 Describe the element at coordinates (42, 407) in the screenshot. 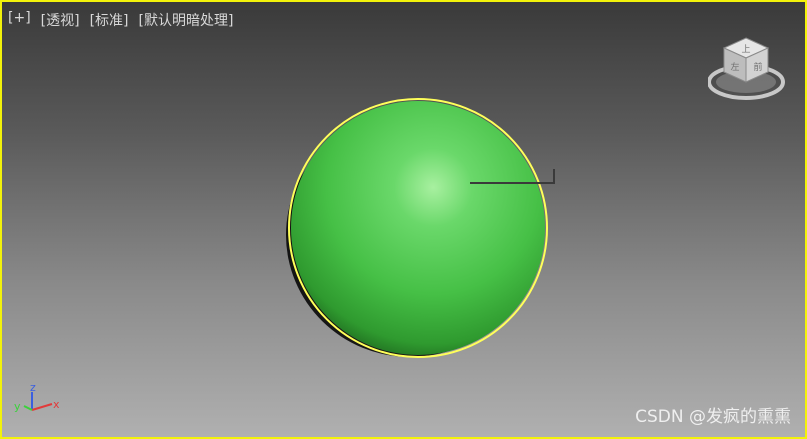

I see `x-axis-line` at that location.